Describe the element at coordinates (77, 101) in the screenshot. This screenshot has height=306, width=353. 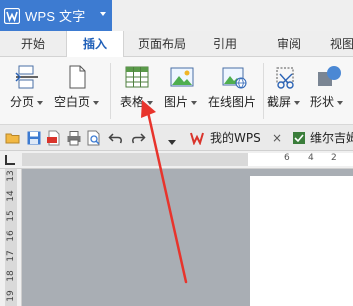
I see `blank-page-label: 空白页` at that location.